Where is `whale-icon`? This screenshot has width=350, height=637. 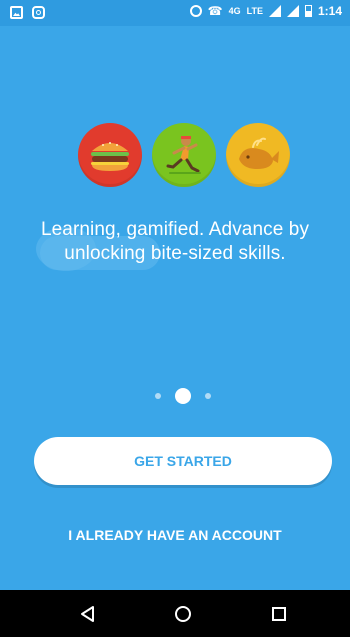
whale-icon is located at coordinates (259, 153).